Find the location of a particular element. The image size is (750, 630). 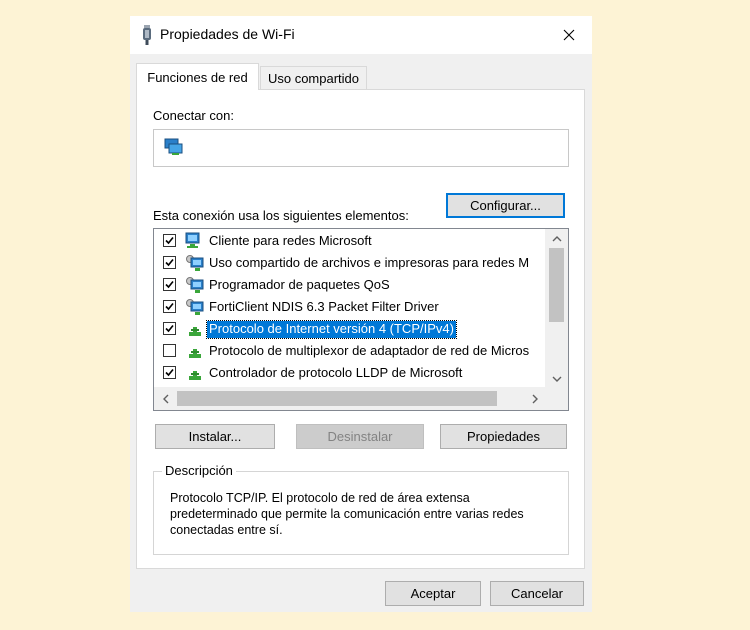

vertical-scrollbar is located at coordinates (556, 308).